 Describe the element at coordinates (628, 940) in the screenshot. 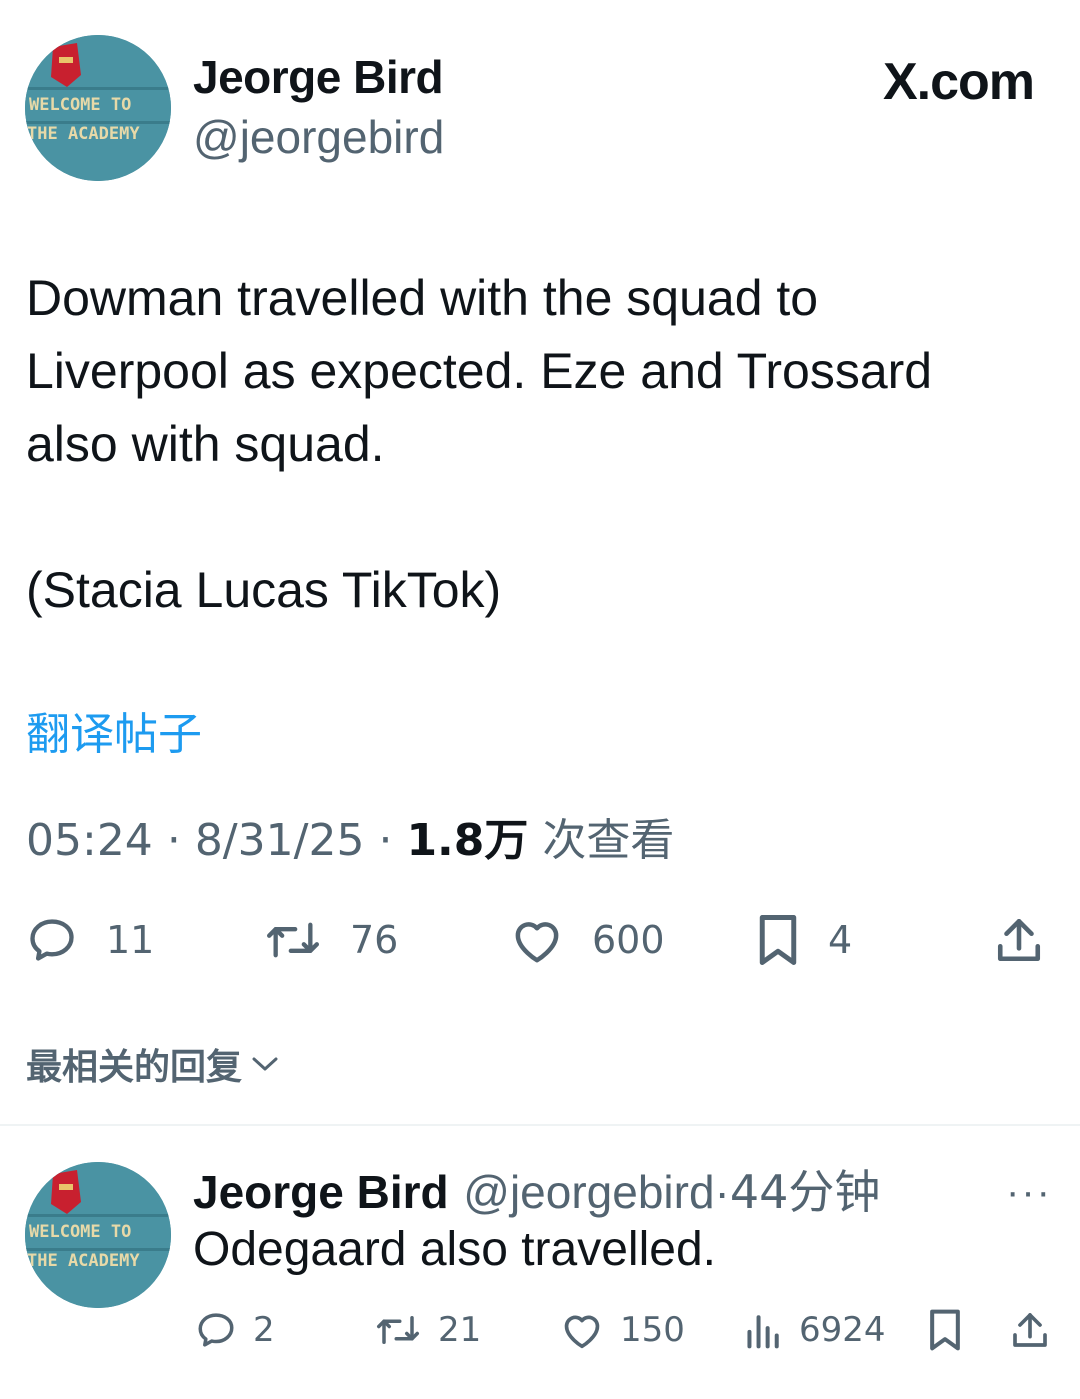

I see `like-count: 600` at that location.